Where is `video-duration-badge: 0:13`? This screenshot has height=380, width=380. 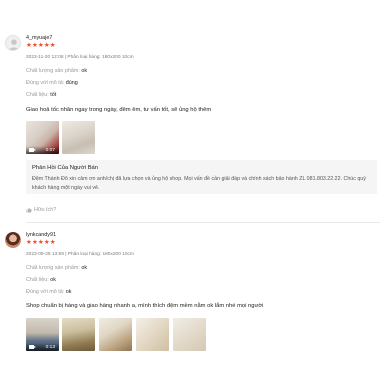 video-duration-badge: 0:13 is located at coordinates (42, 347).